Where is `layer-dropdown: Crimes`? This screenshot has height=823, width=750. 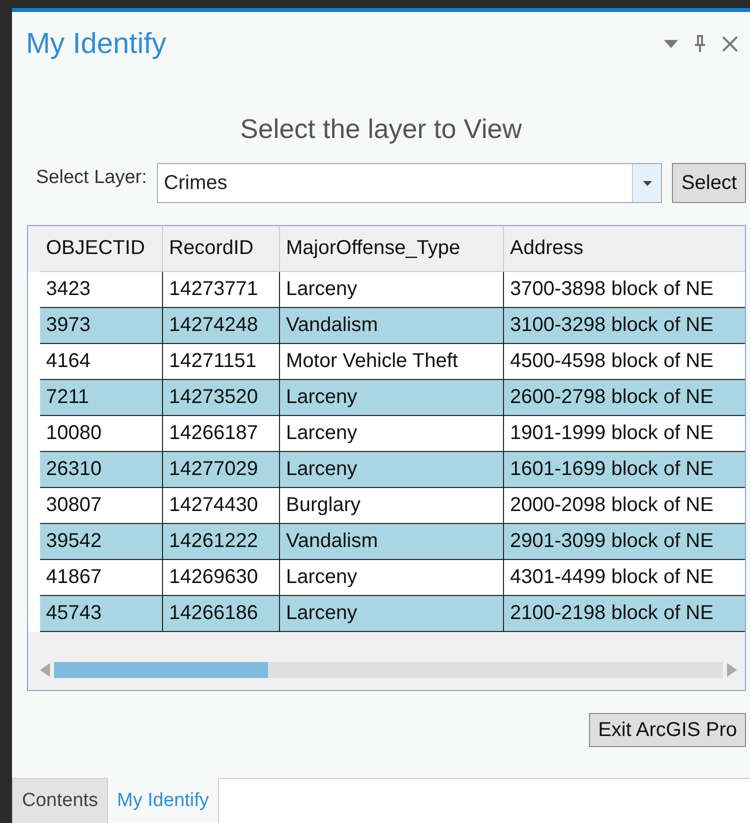
layer-dropdown: Crimes is located at coordinates (409, 183).